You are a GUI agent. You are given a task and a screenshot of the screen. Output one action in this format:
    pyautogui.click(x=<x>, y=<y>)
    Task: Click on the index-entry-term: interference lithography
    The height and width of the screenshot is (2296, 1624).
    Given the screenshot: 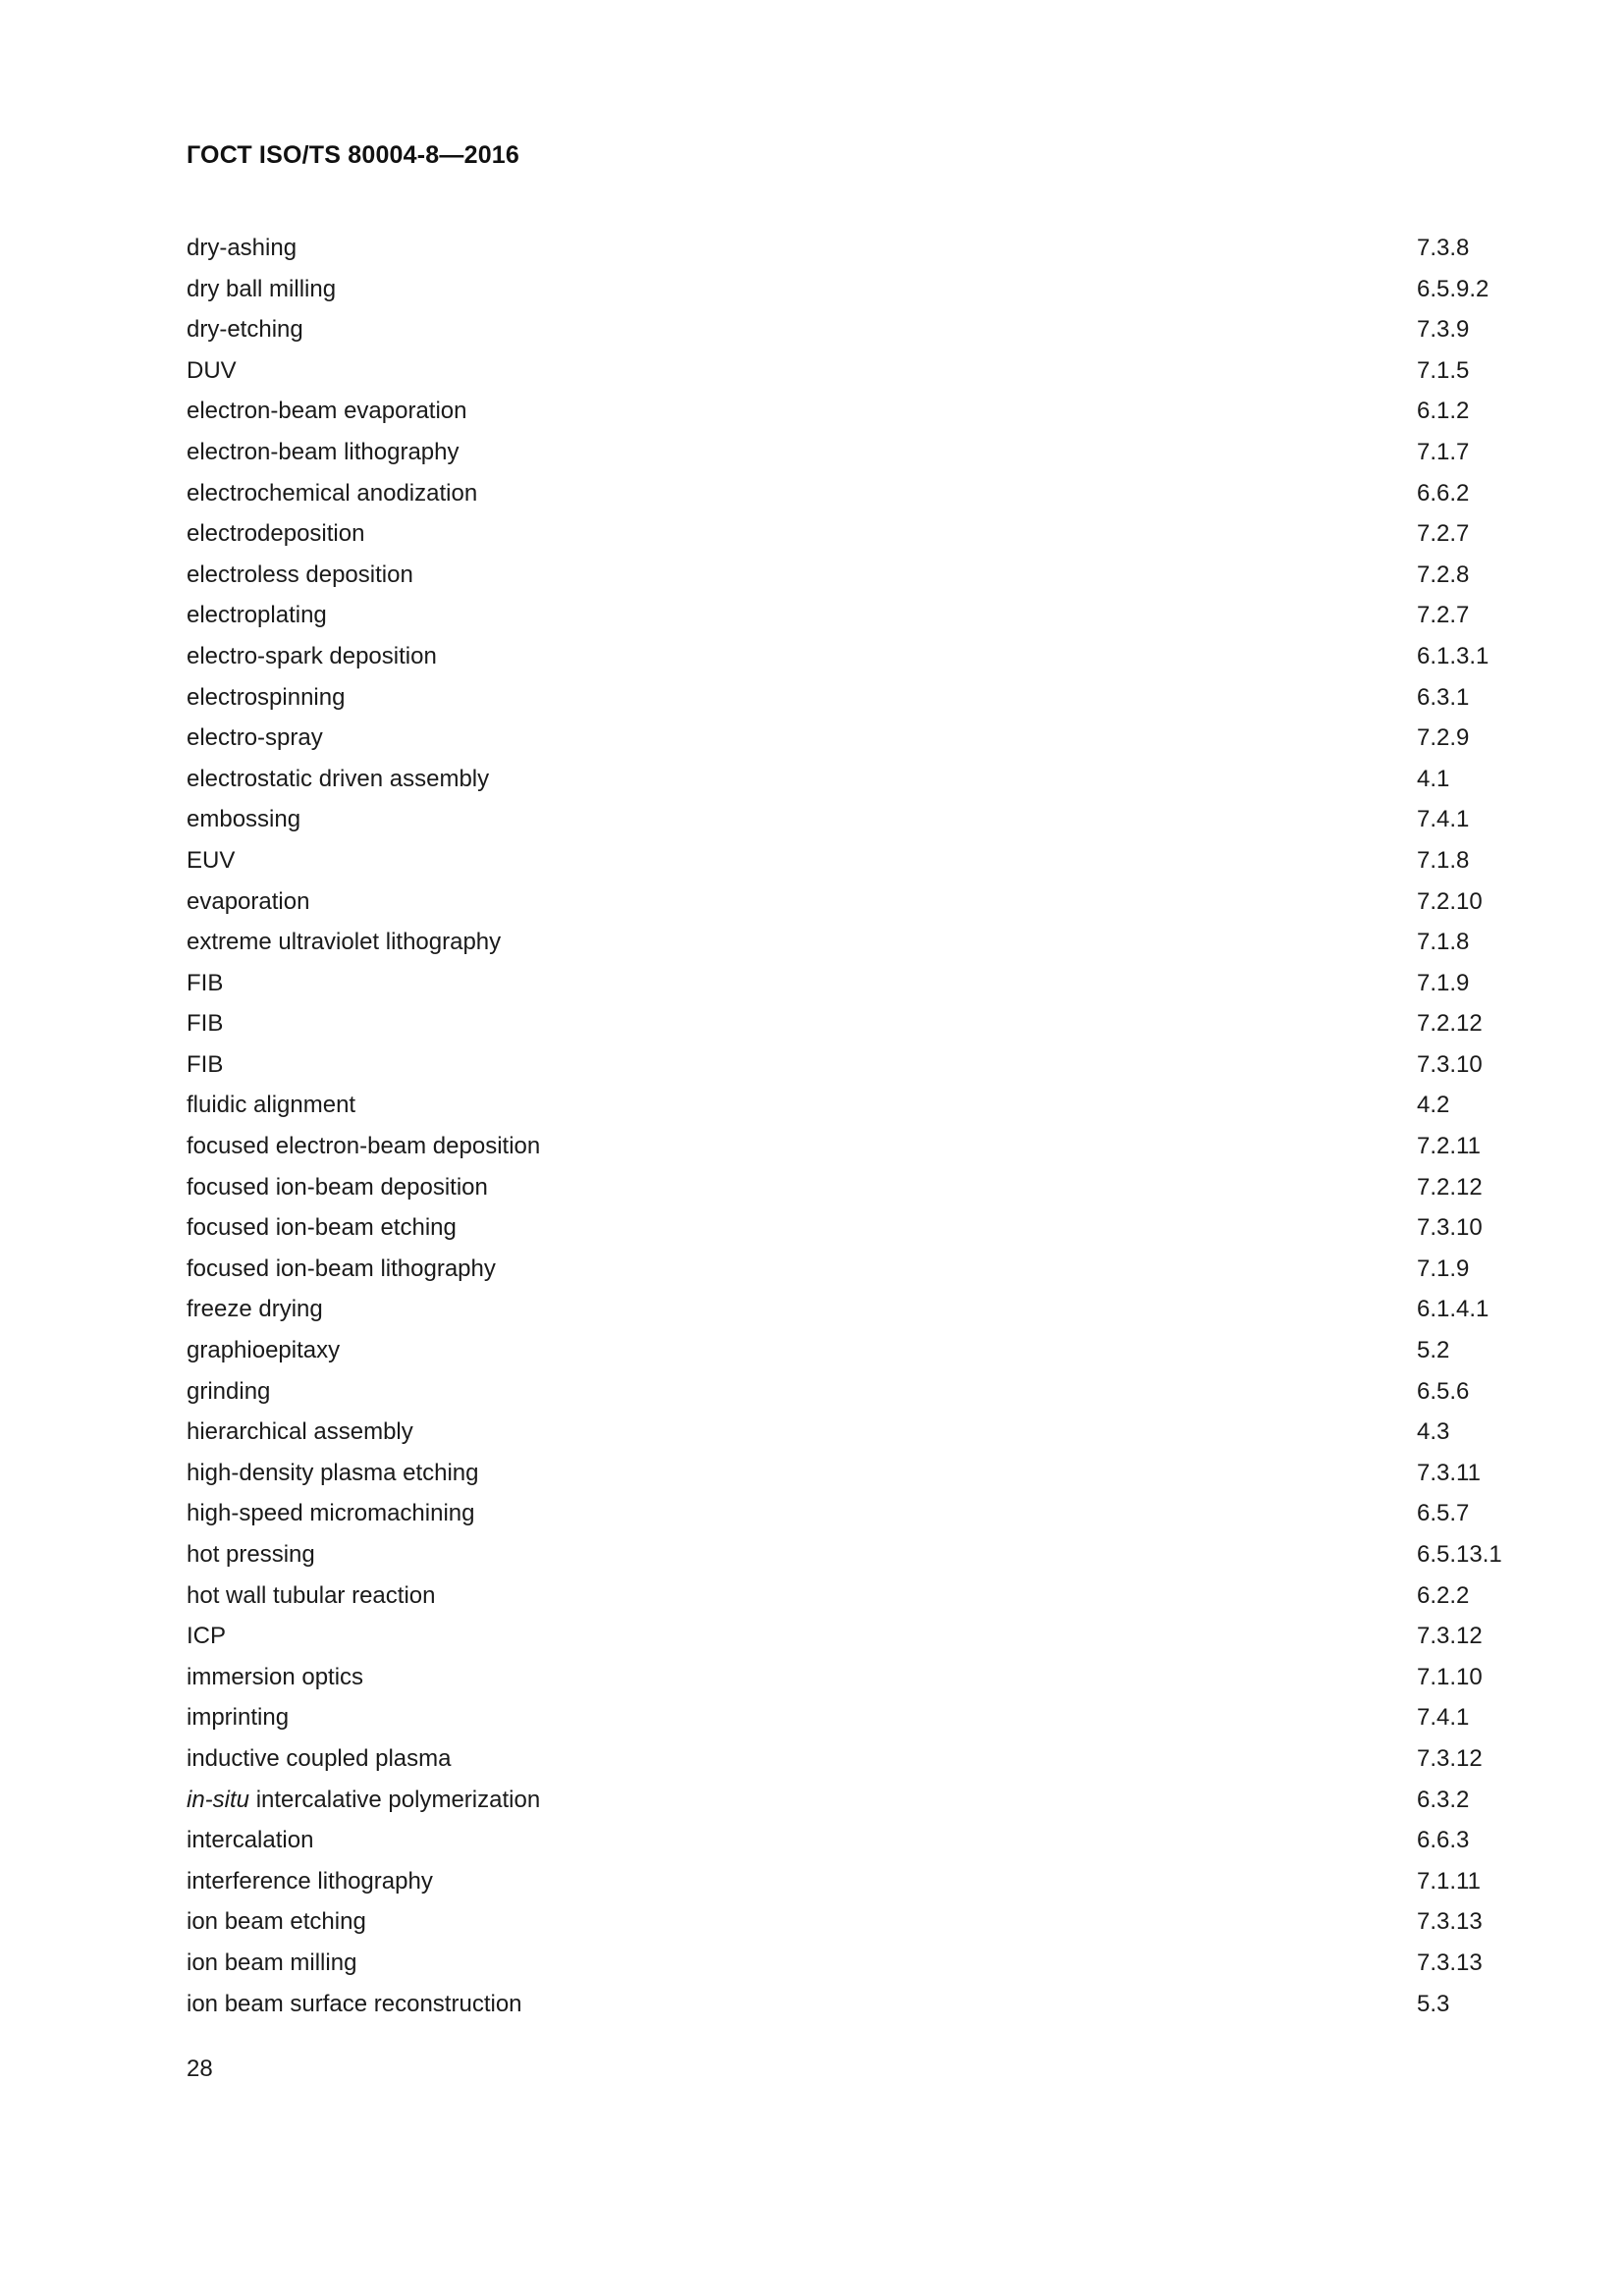 What is the action you would take?
    pyautogui.click(x=310, y=1881)
    